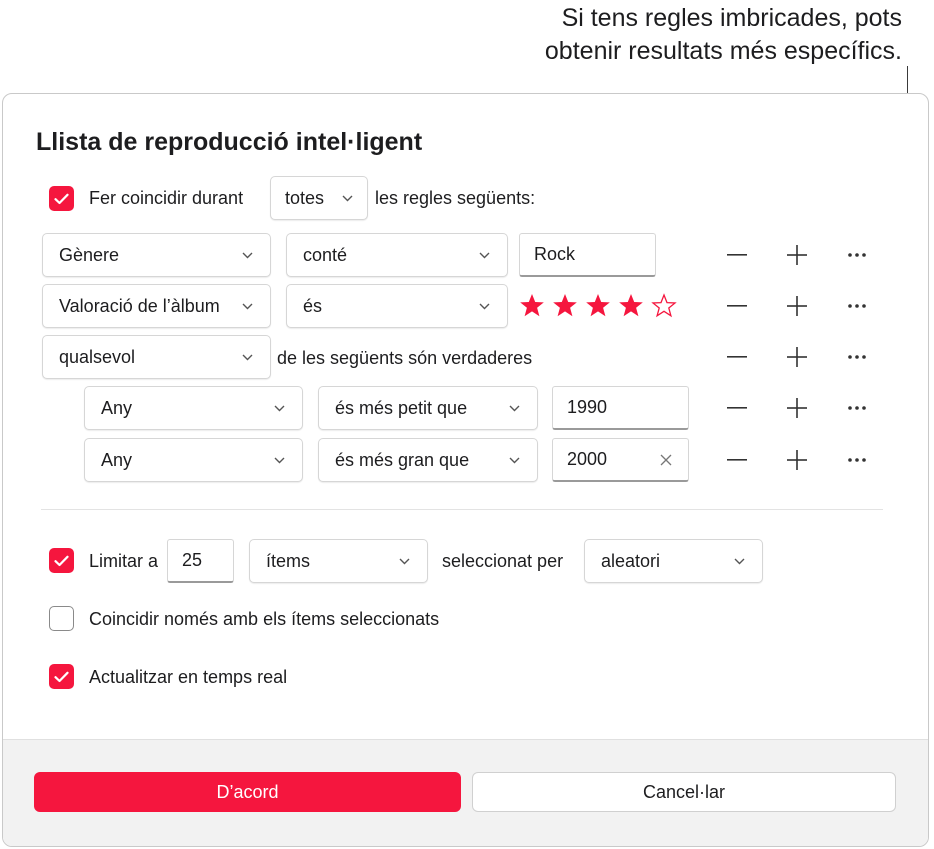 The image size is (934, 849). I want to click on rule-3-field: qualsevol, so click(97, 356).